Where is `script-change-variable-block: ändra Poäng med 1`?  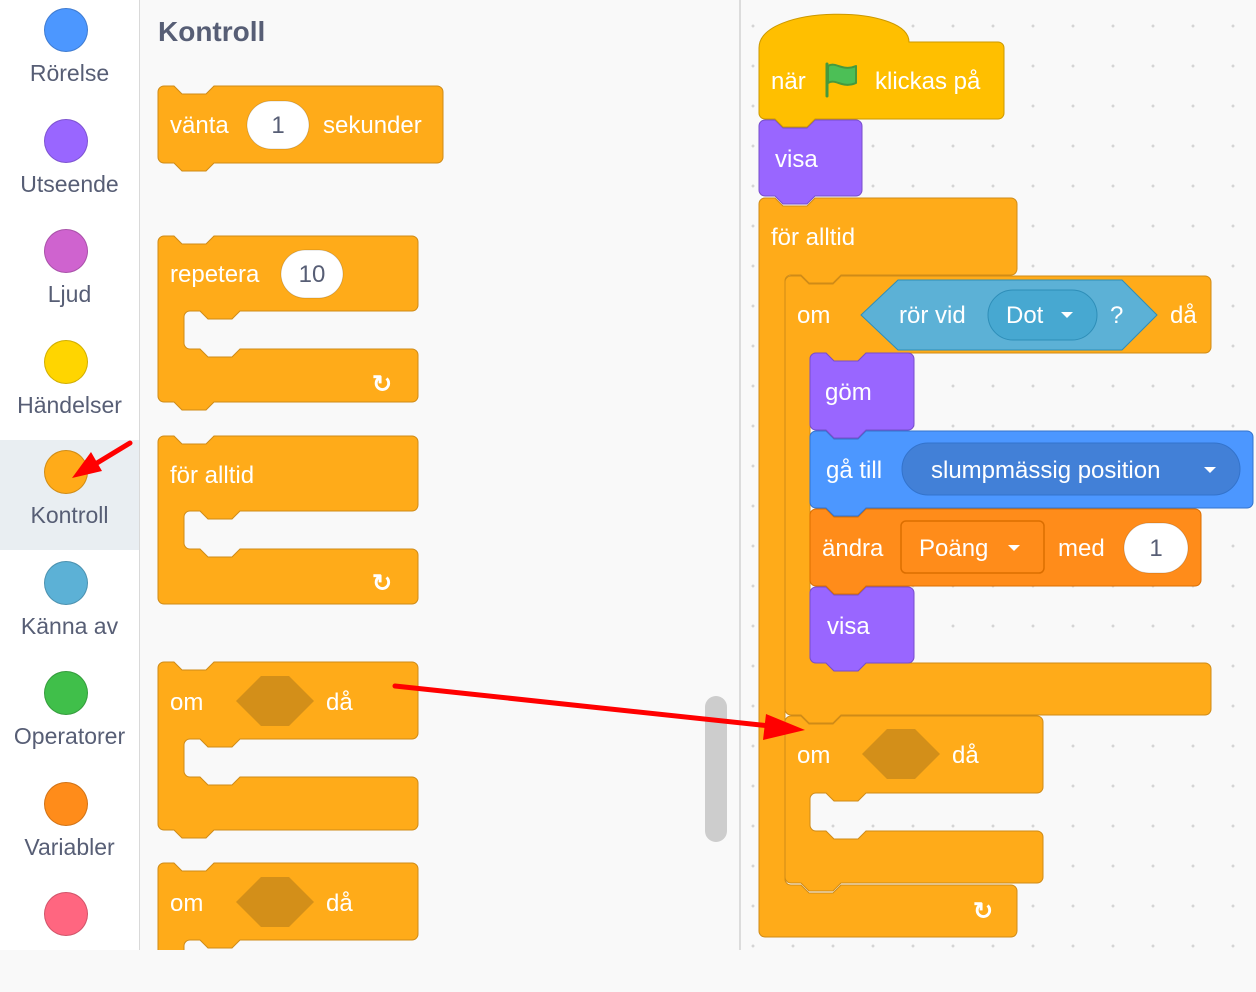
script-change-variable-block: ändra Poäng med 1 is located at coordinates (1005, 551).